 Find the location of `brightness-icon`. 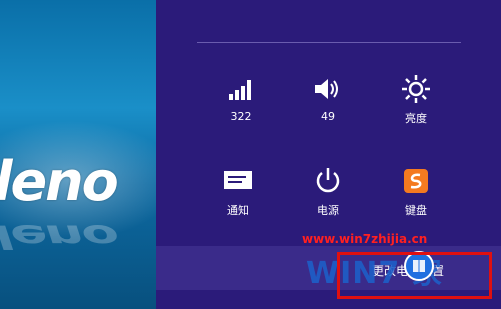

brightness-icon is located at coordinates (416, 89).